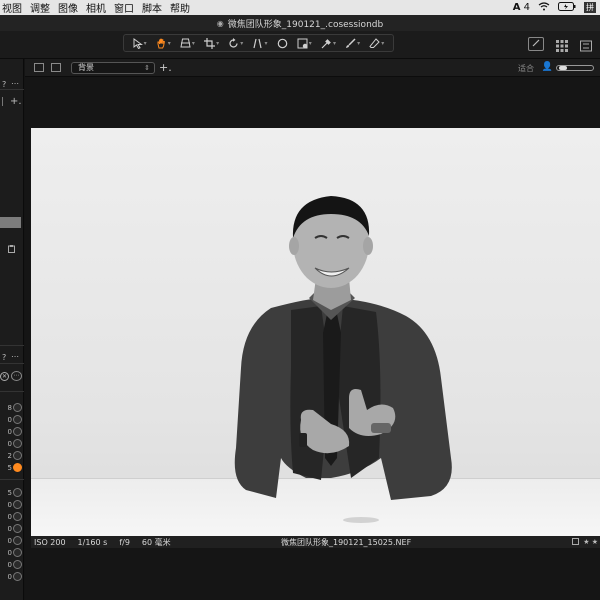 Image resolution: width=600 pixels, height=600 pixels. What do you see at coordinates (590, 542) in the screenshot?
I see `star-rating: ★ ★` at bounding box center [590, 542].